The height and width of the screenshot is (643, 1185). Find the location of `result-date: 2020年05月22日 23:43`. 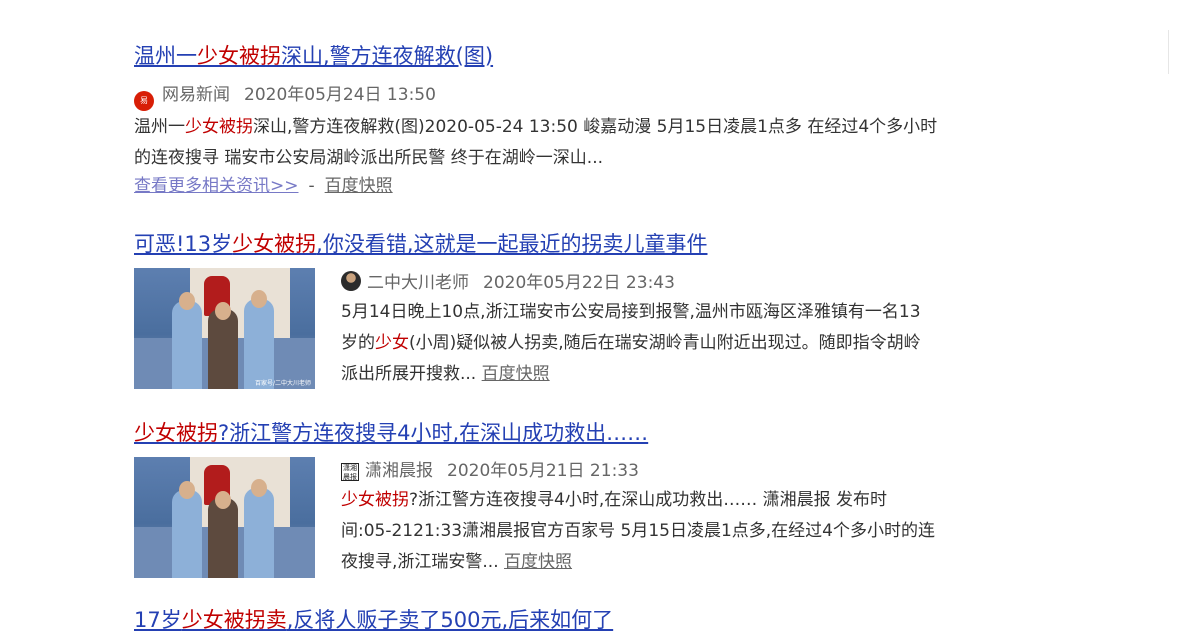

result-date: 2020年05月22日 23:43 is located at coordinates (579, 283).